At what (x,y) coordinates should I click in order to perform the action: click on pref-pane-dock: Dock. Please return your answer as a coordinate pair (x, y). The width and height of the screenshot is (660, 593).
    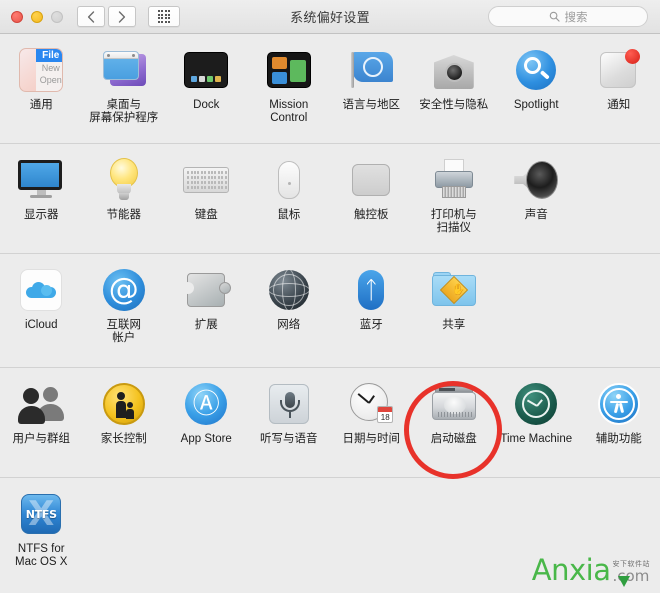
    Looking at the image, I should click on (206, 94).